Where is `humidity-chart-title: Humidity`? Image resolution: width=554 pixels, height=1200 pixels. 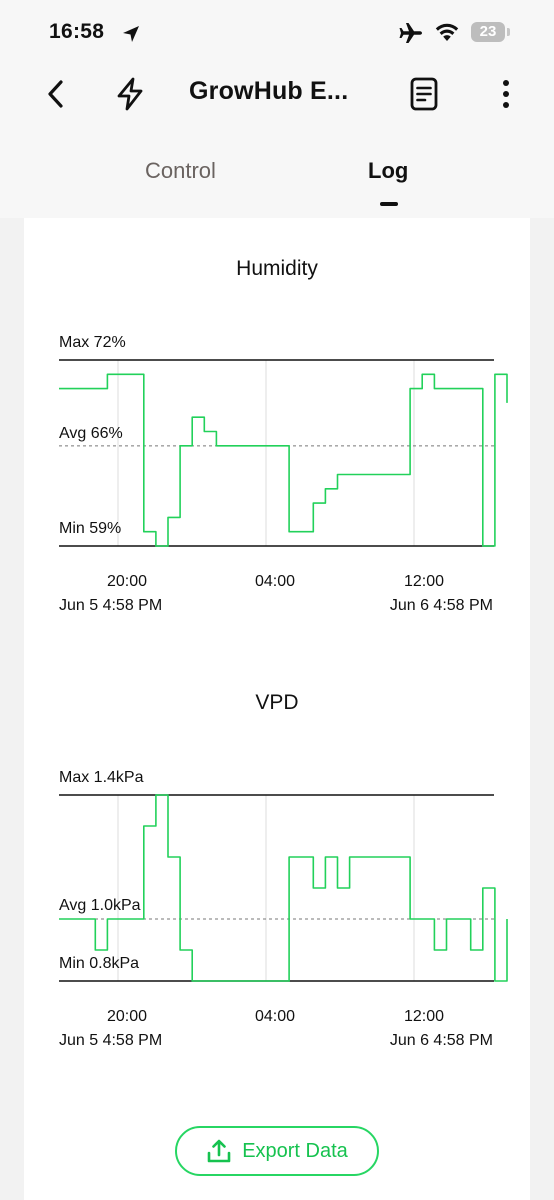 humidity-chart-title: Humidity is located at coordinates (277, 268).